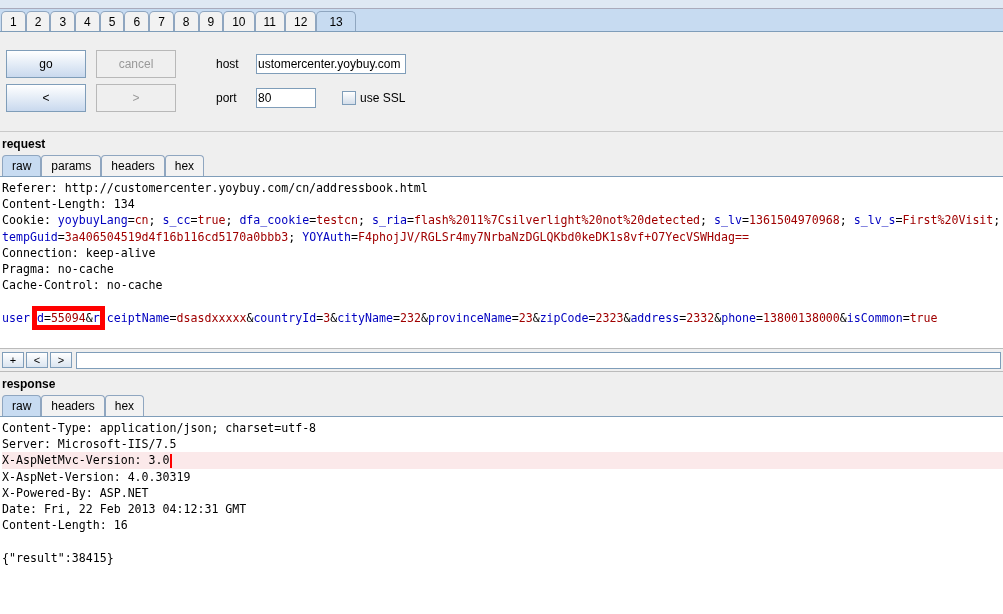 The height and width of the screenshot is (614, 1003). I want to click on tab: 1, so click(13, 21).